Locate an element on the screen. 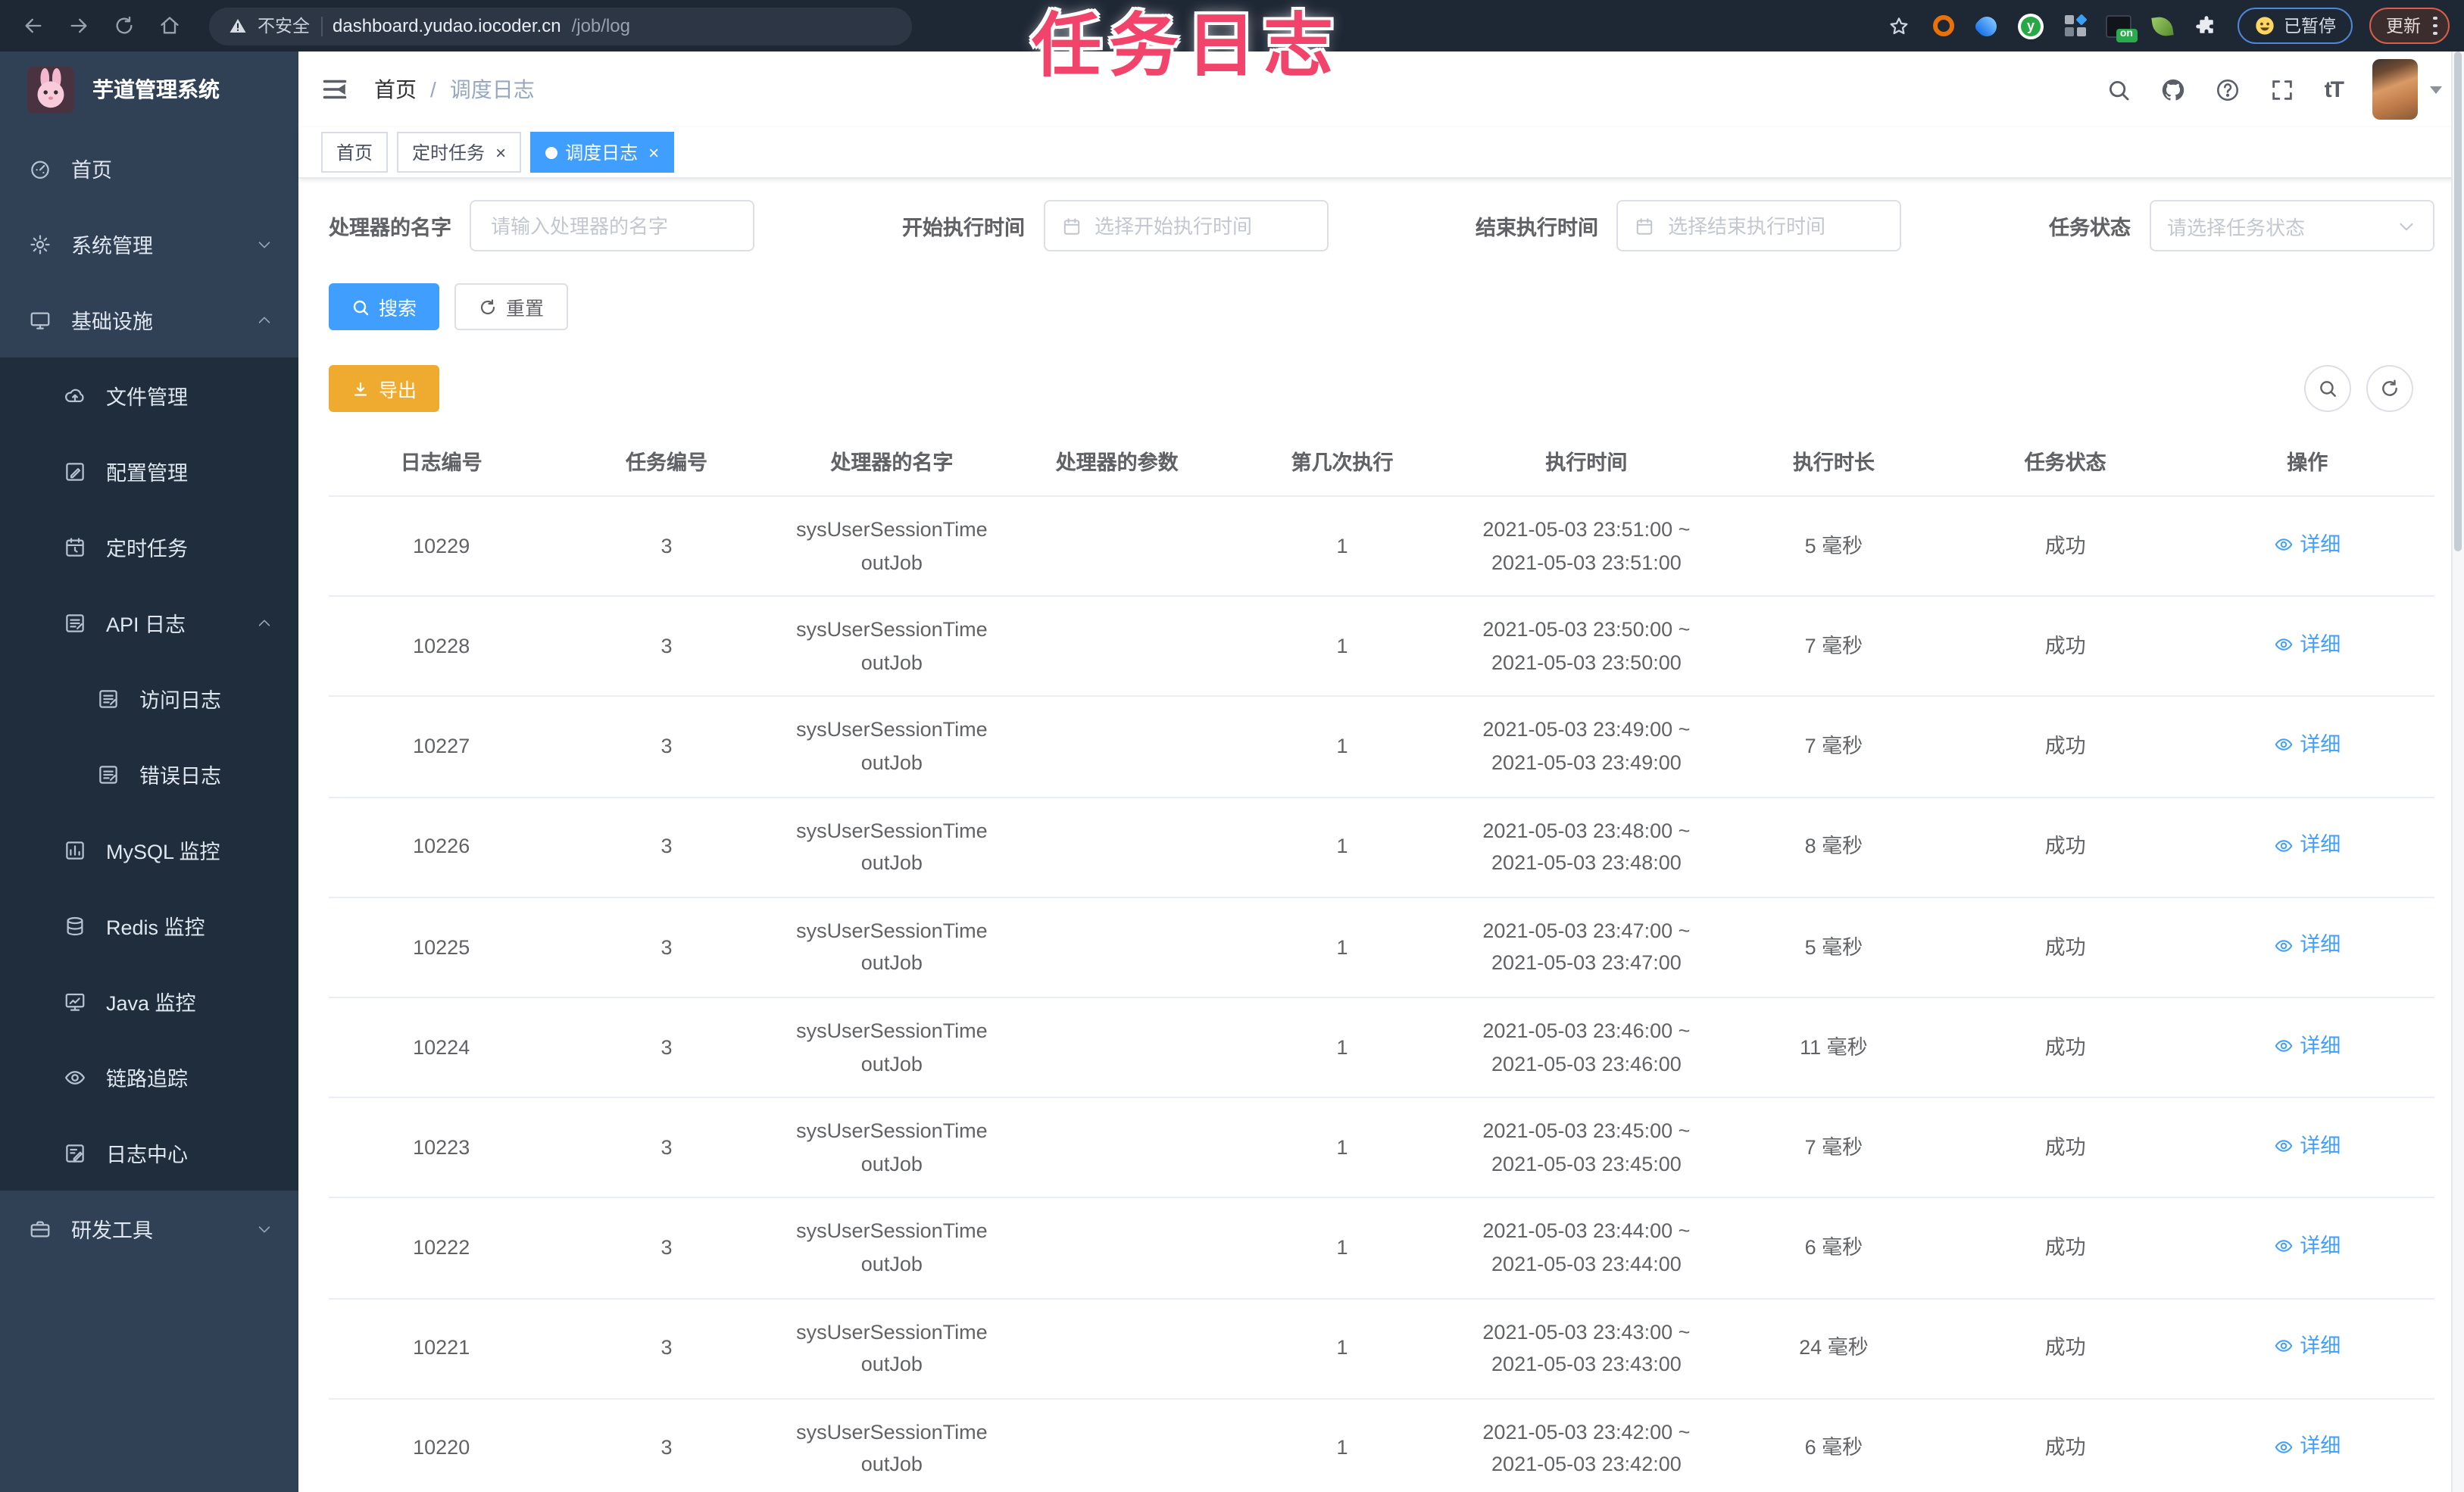 This screenshot has height=1492, width=2464. browser-reload-icon is located at coordinates (124, 26).